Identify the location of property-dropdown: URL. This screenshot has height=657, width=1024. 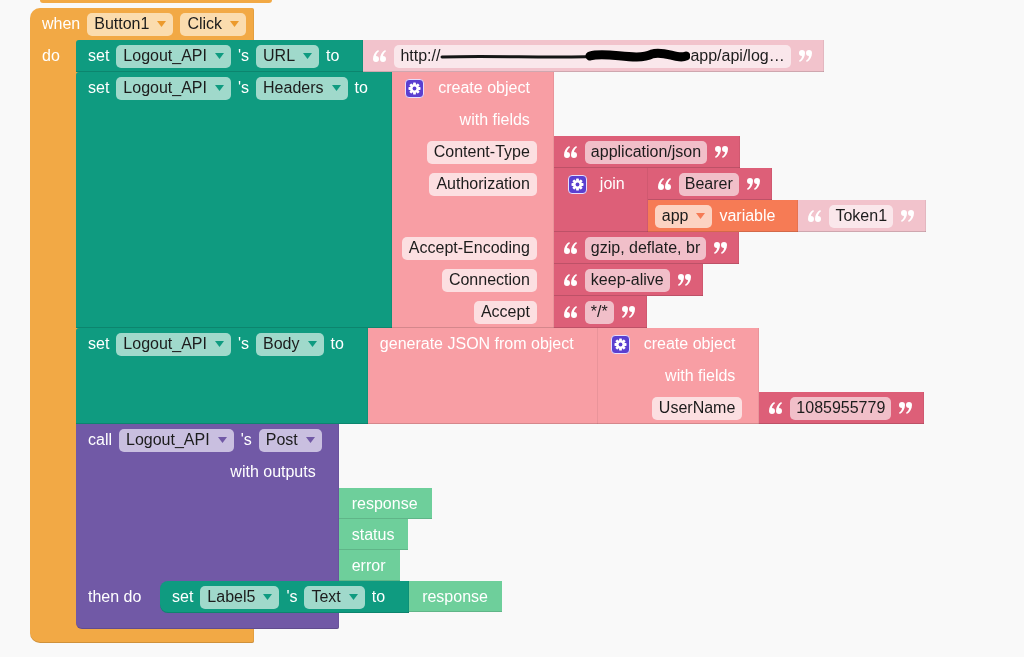
(288, 56).